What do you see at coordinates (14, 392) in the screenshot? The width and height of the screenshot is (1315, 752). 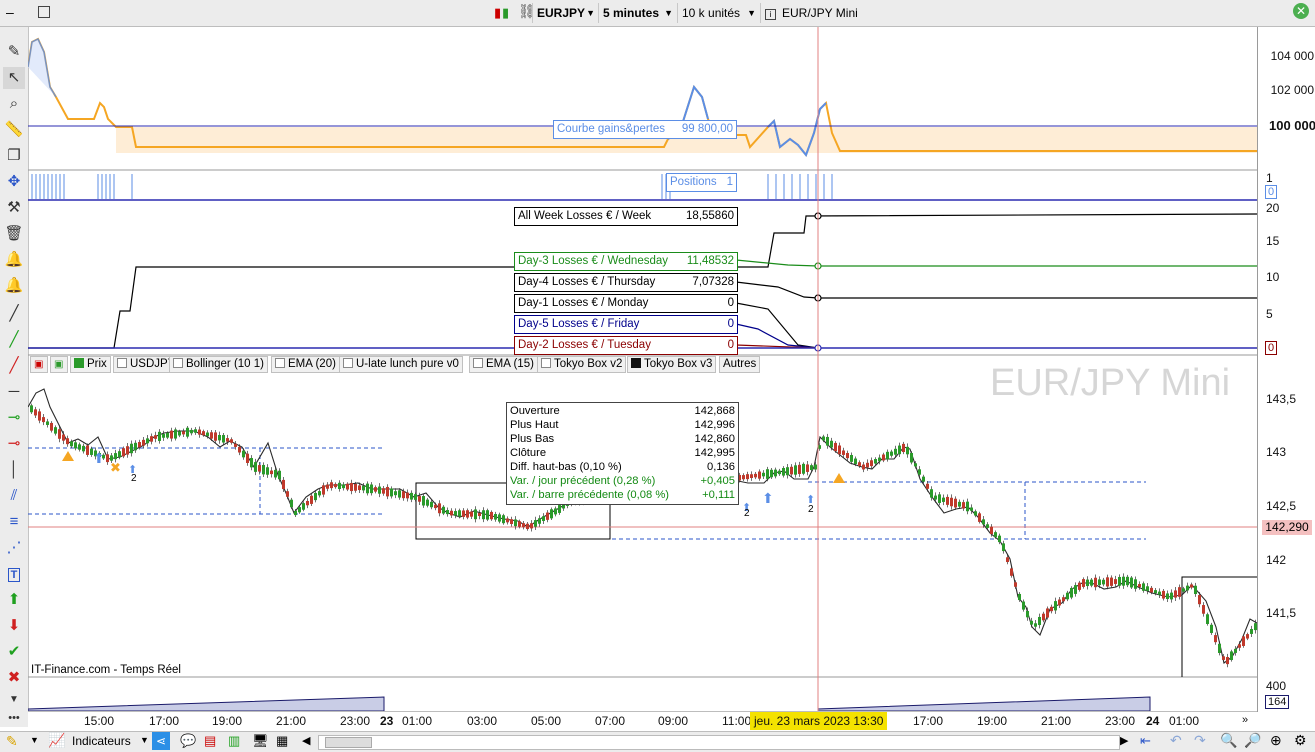 I see `horizontal-line-icon: ─` at bounding box center [14, 392].